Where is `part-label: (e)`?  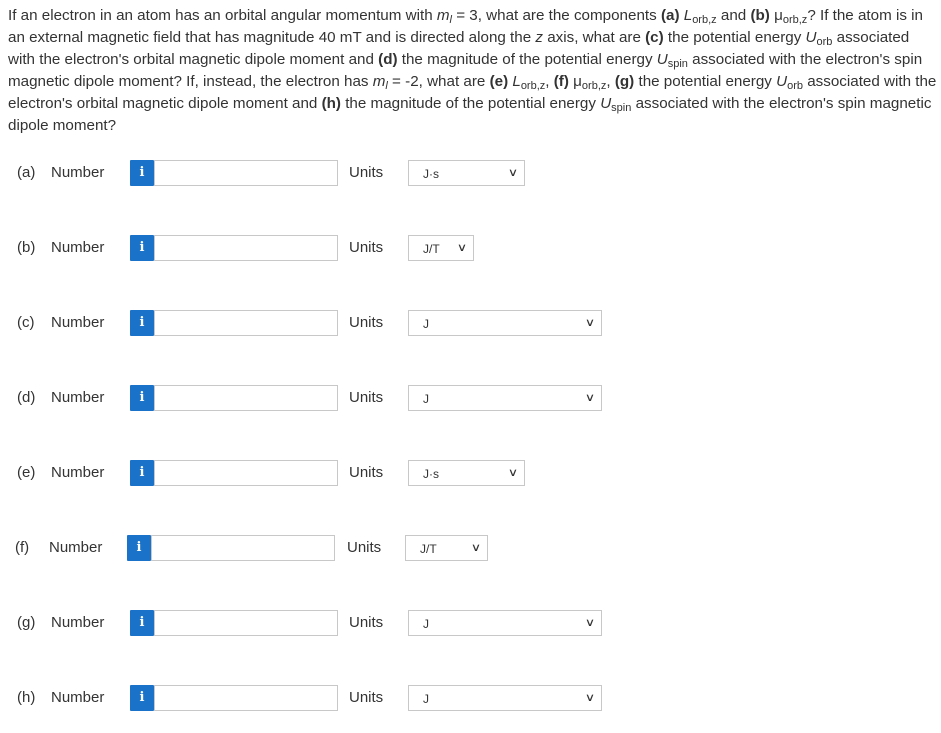 part-label: (e) is located at coordinates (26, 472).